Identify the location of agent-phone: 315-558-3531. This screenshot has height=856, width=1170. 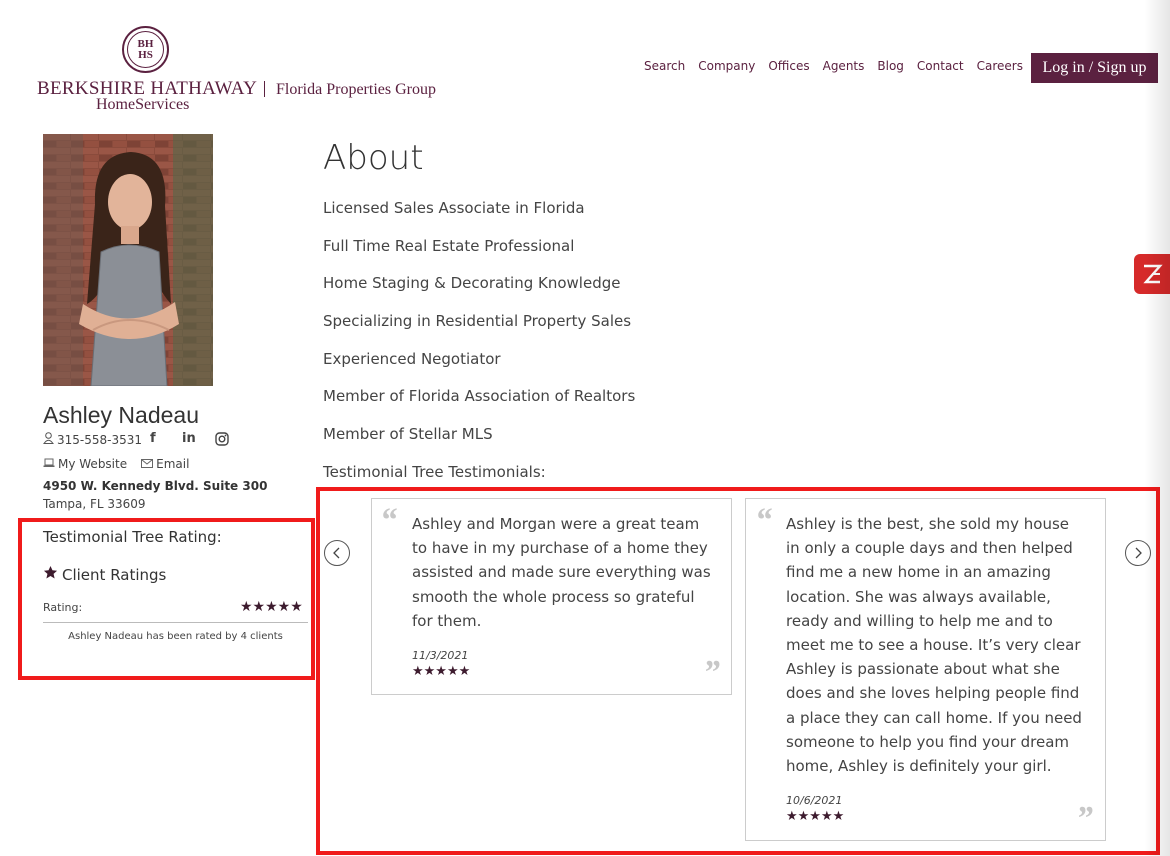
(92, 439).